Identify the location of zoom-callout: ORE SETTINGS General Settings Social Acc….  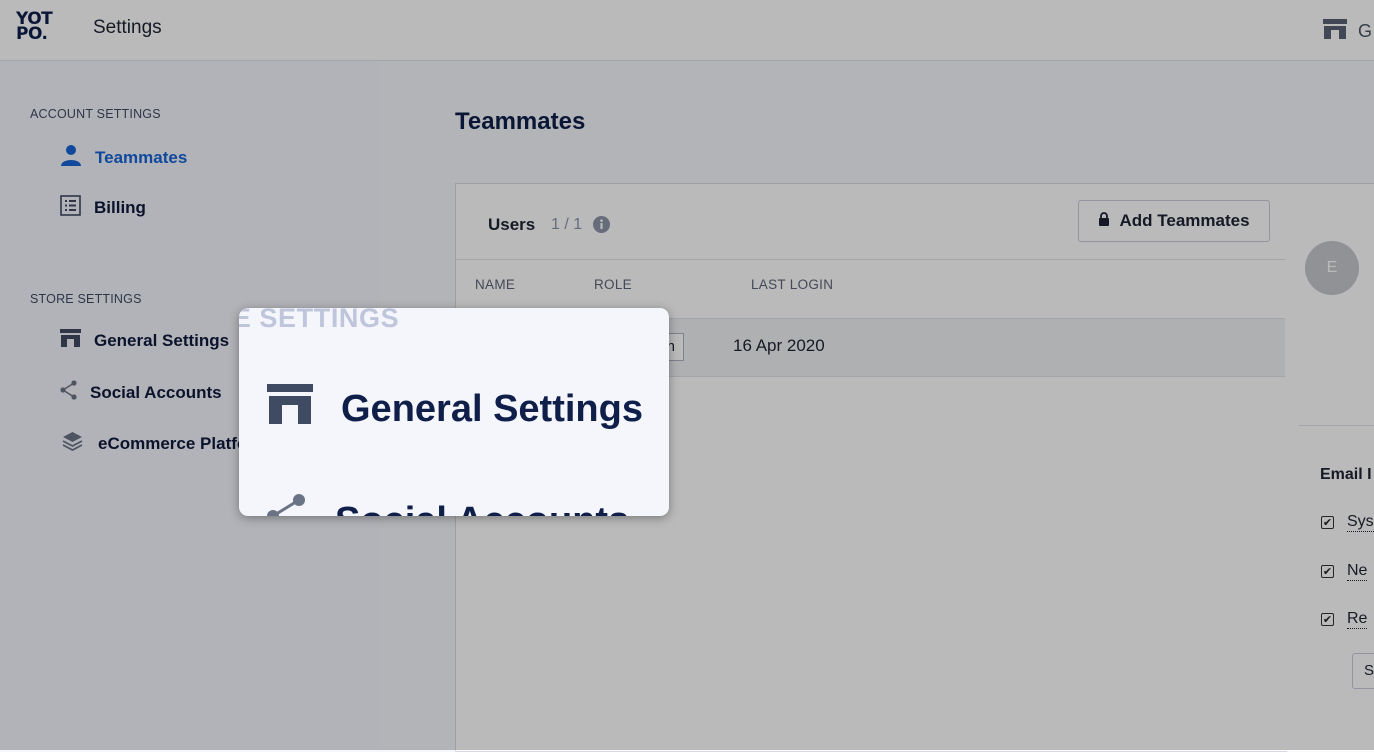
(454, 412).